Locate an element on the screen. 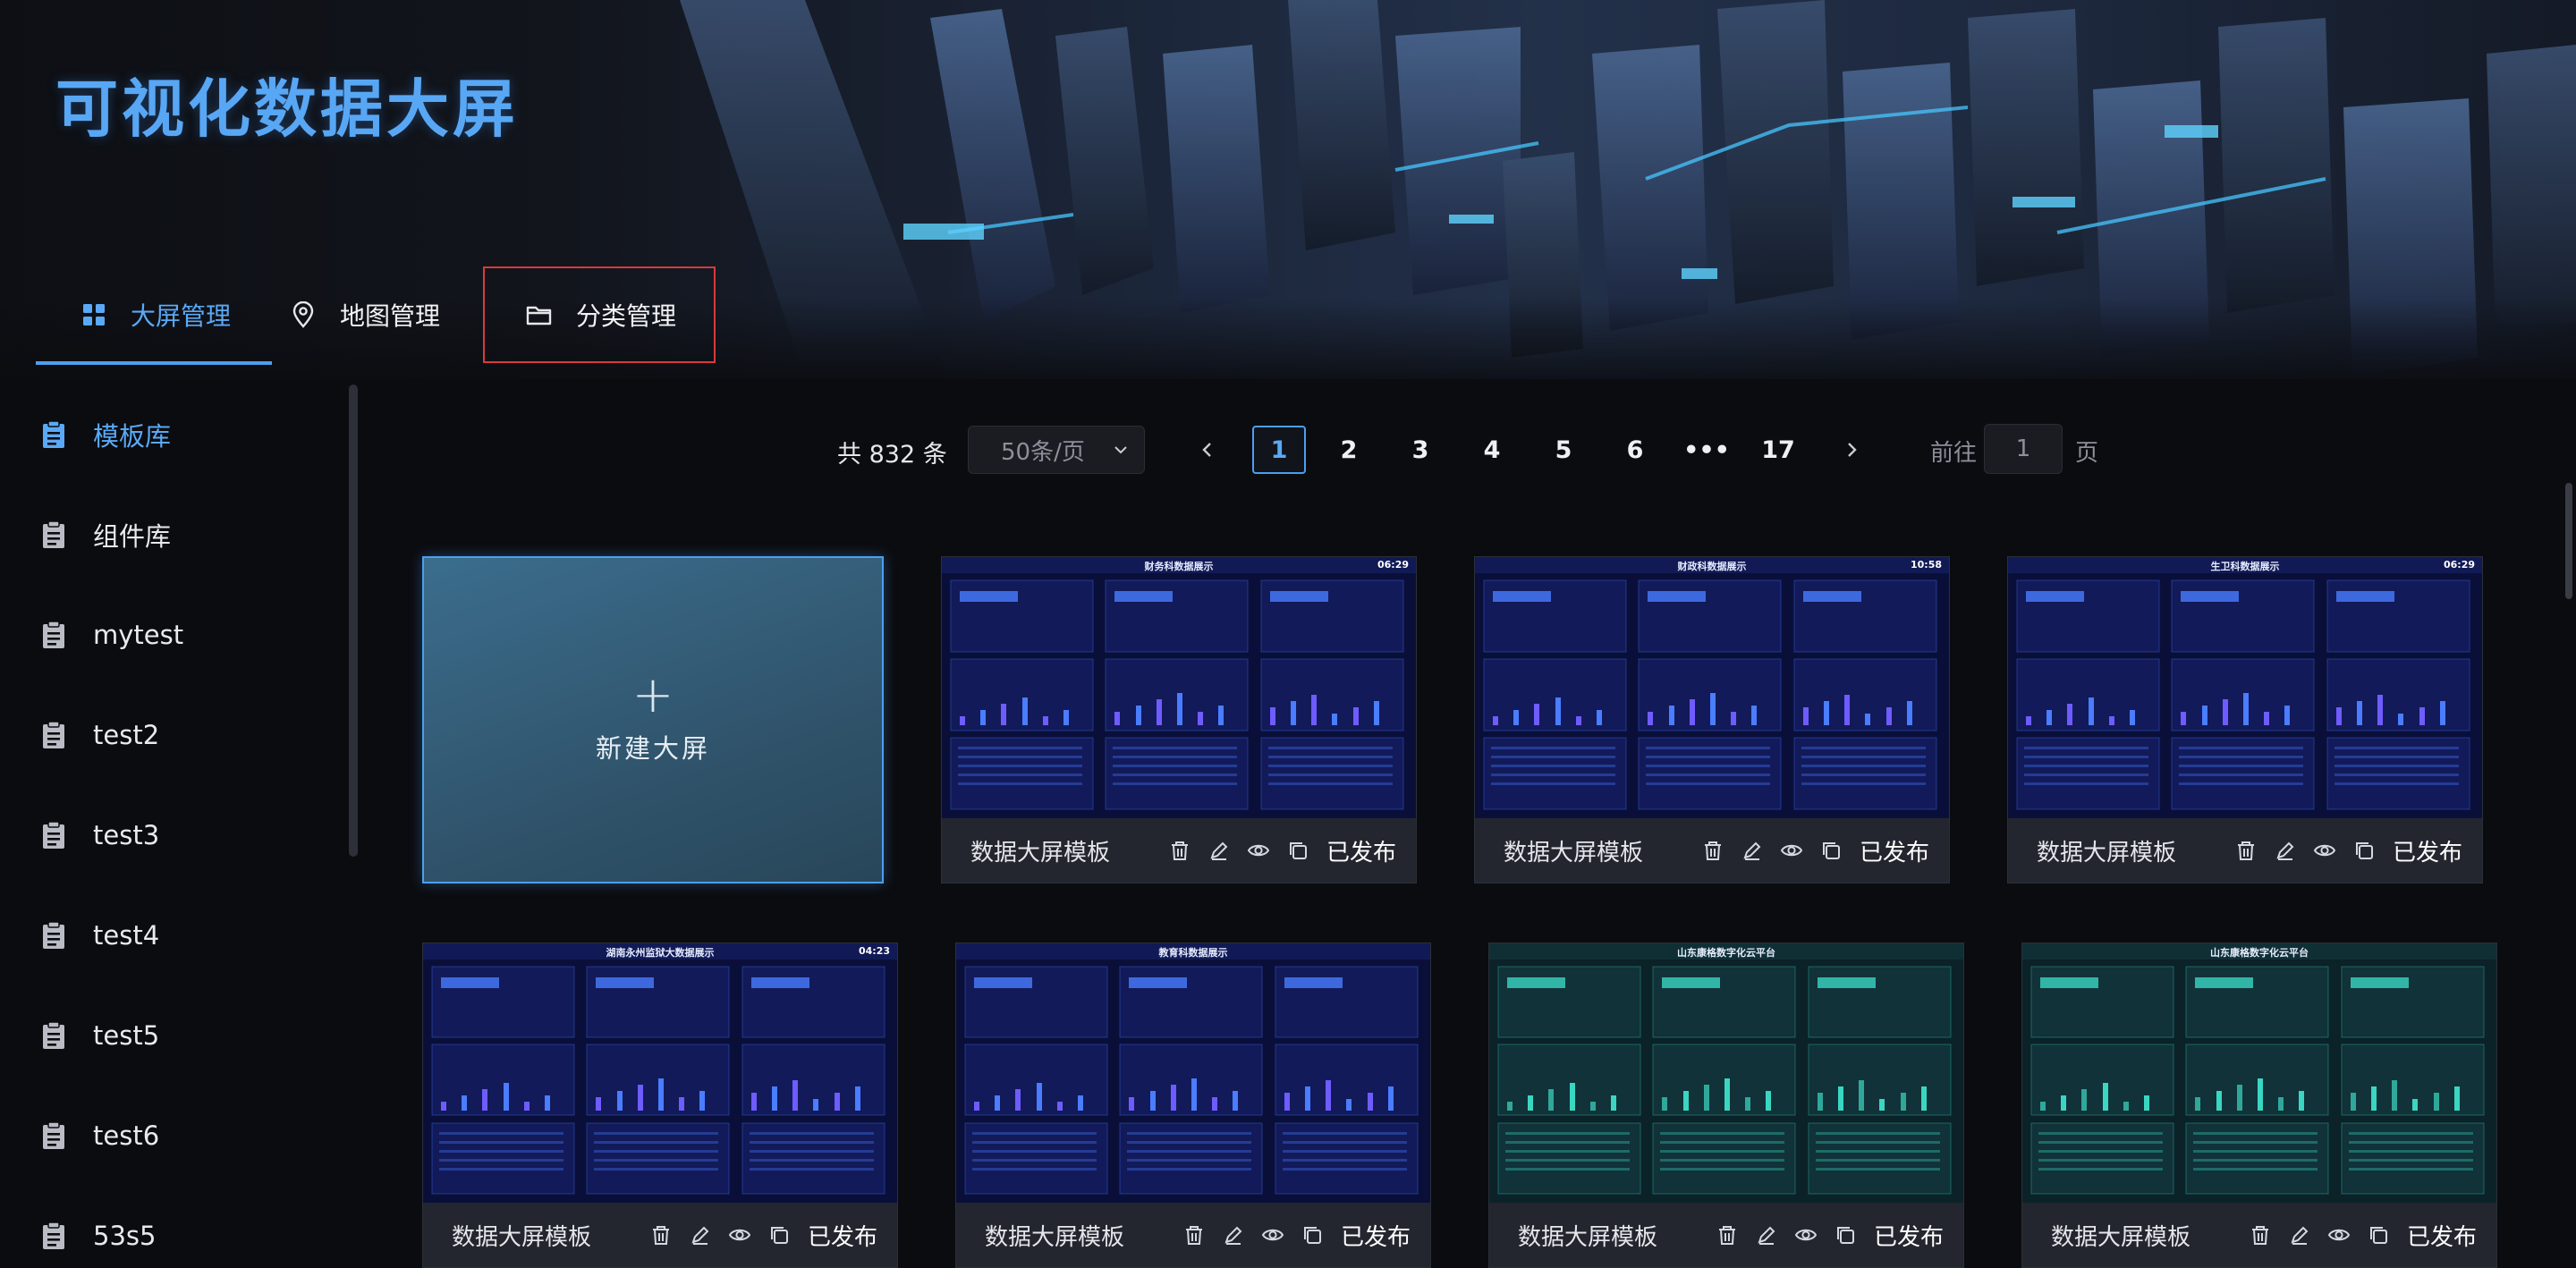 The width and height of the screenshot is (2576, 1268). page-number: 3 is located at coordinates (1420, 450).